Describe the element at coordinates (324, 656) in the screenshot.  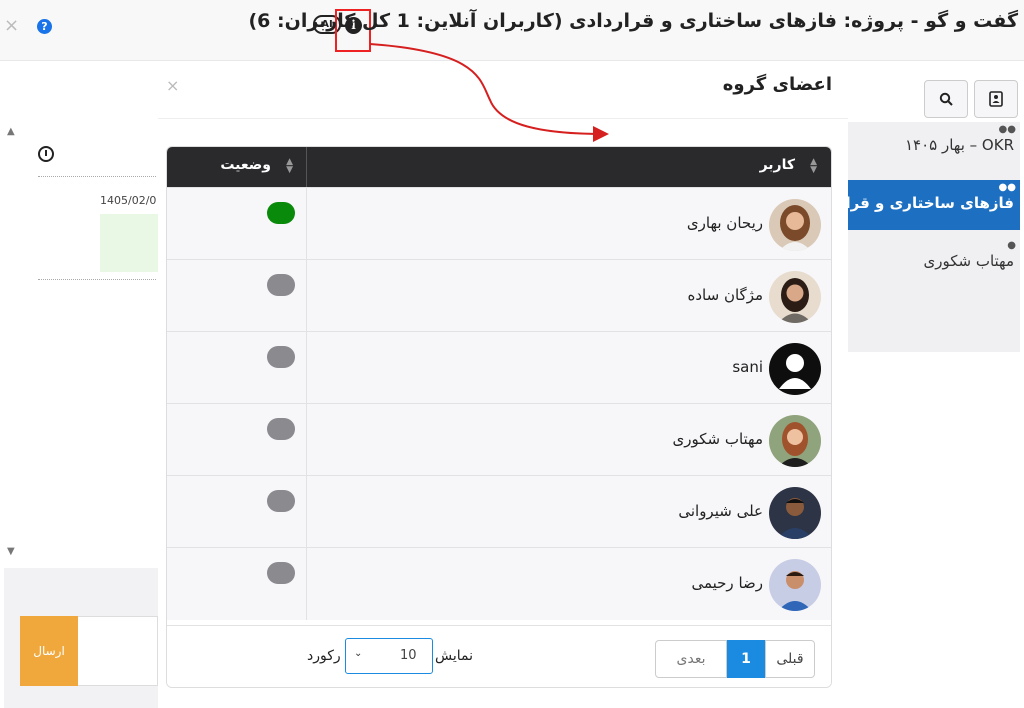
I see `page-length-suffix: رکورد` at that location.